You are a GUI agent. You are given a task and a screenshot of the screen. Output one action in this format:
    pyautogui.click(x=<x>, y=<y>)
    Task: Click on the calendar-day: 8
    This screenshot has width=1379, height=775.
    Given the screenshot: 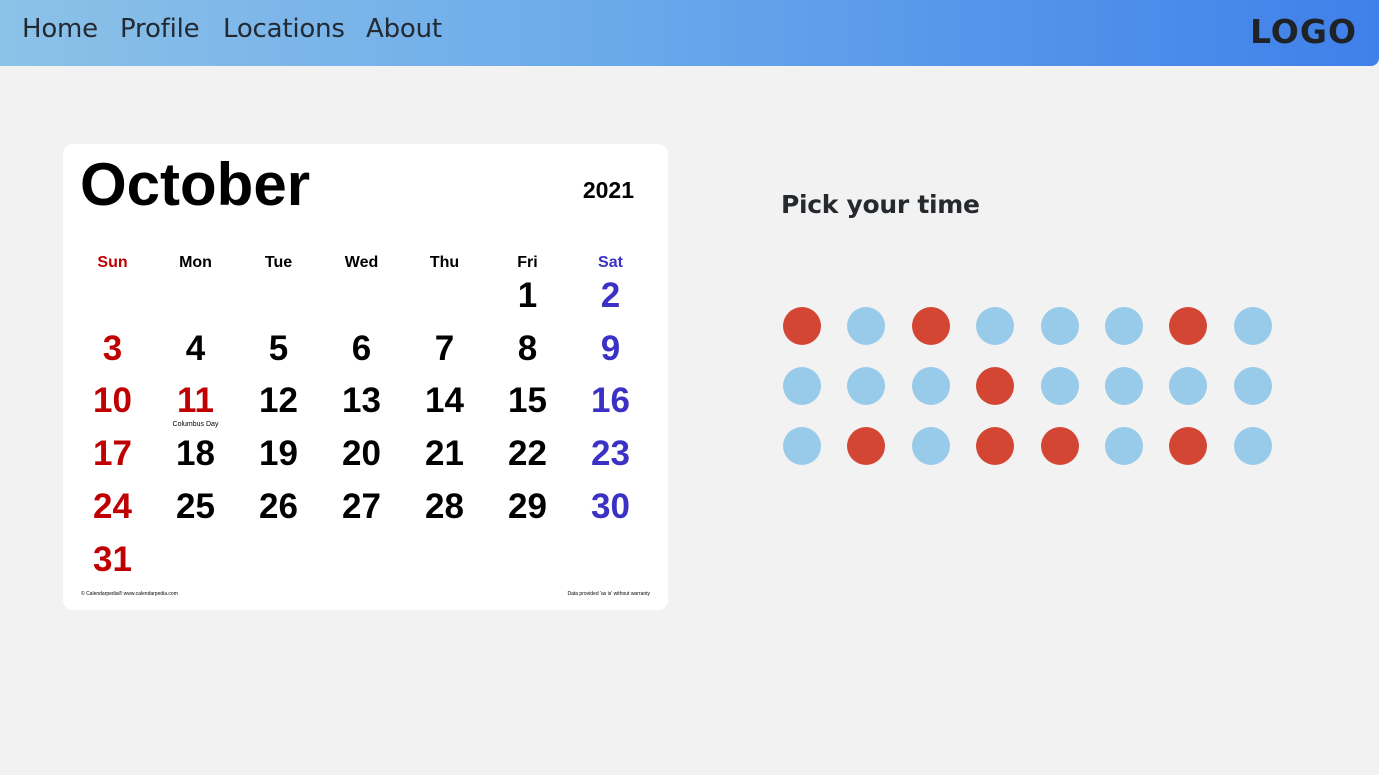 What is the action you would take?
    pyautogui.click(x=527, y=349)
    